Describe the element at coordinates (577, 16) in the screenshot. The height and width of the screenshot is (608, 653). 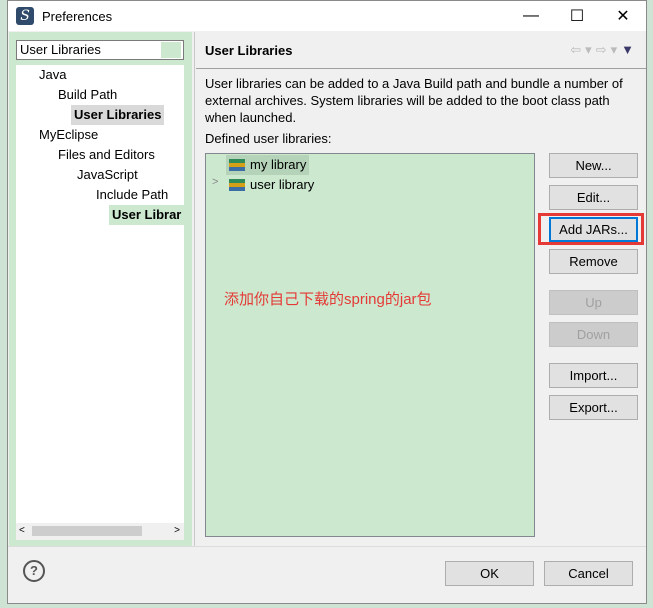
I see `maximize-button: ☐` at that location.